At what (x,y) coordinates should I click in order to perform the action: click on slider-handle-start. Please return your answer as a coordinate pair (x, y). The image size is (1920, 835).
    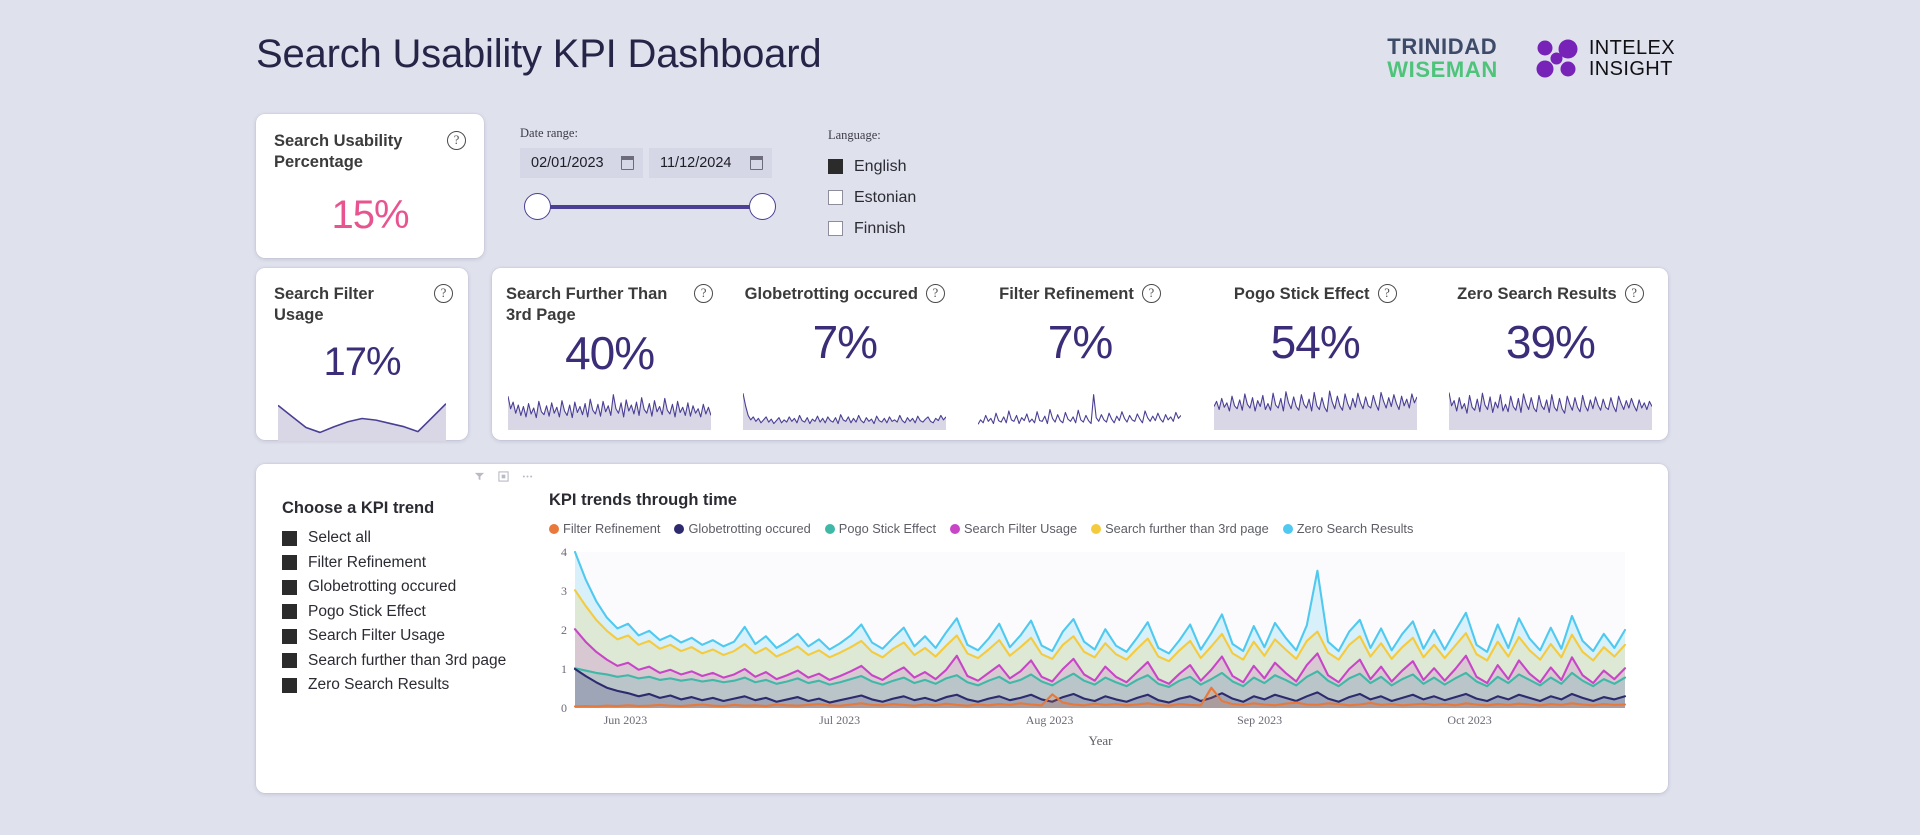
    Looking at the image, I should click on (537, 206).